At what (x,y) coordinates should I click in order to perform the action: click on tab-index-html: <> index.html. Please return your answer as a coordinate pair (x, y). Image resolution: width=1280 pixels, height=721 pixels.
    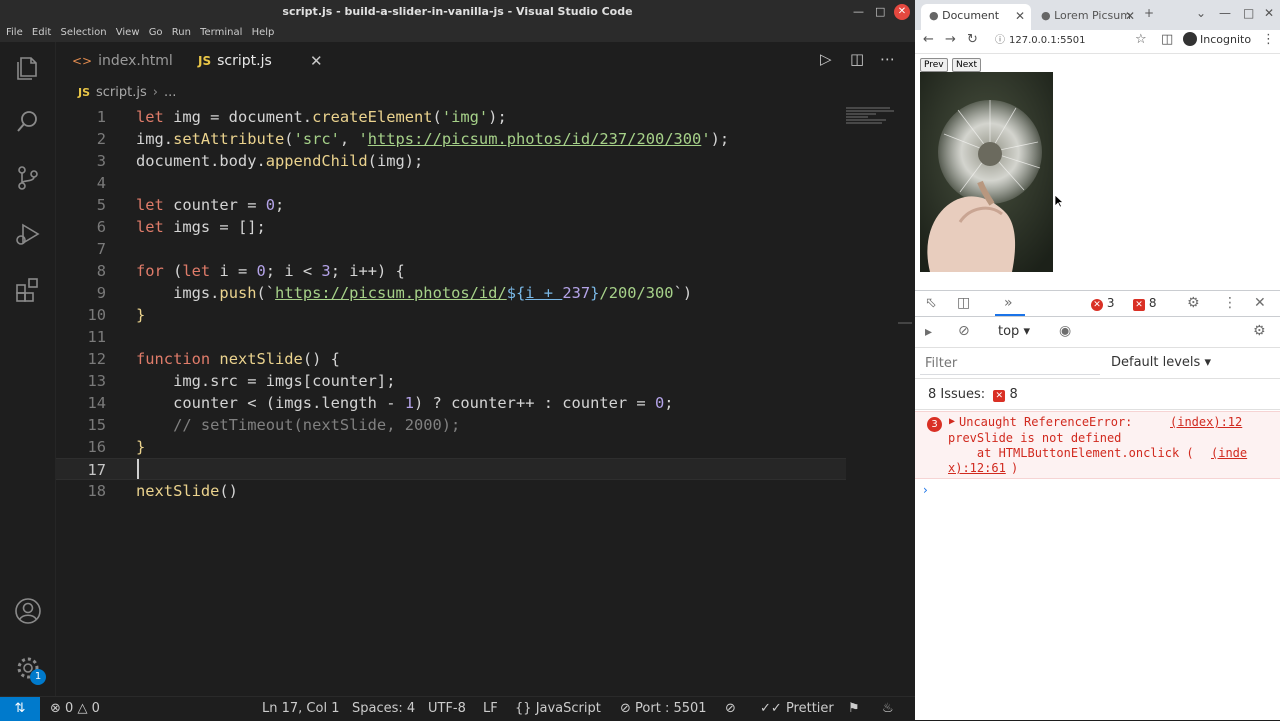
    Looking at the image, I should click on (122, 61).